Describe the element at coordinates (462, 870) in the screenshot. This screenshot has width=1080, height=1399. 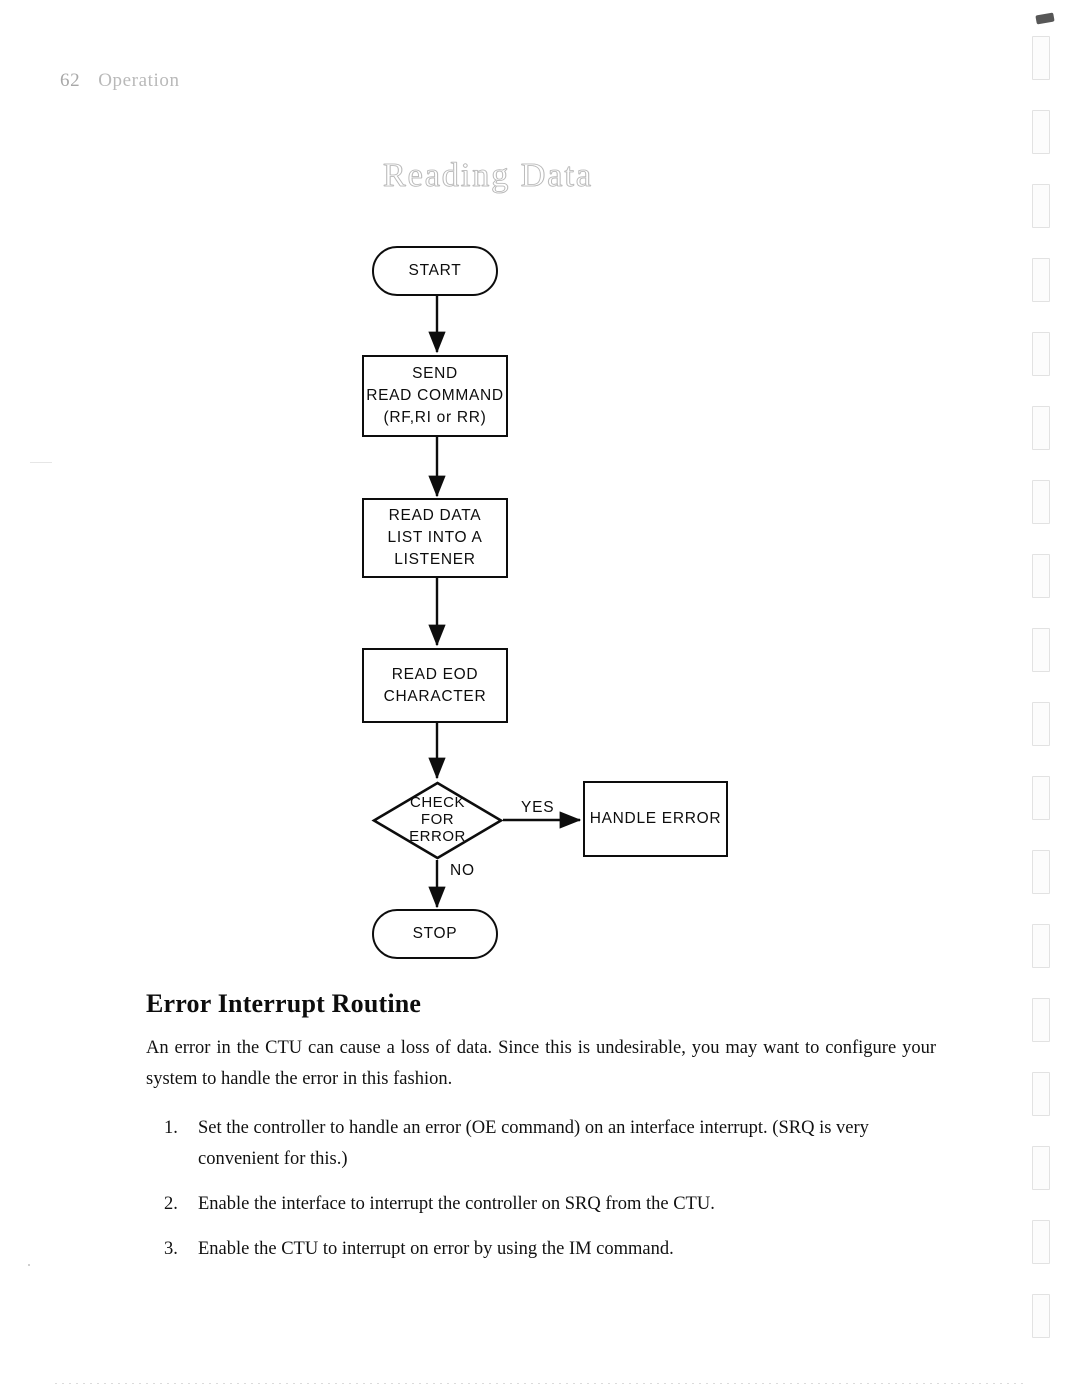
I see `edge-label-no: NO` at that location.